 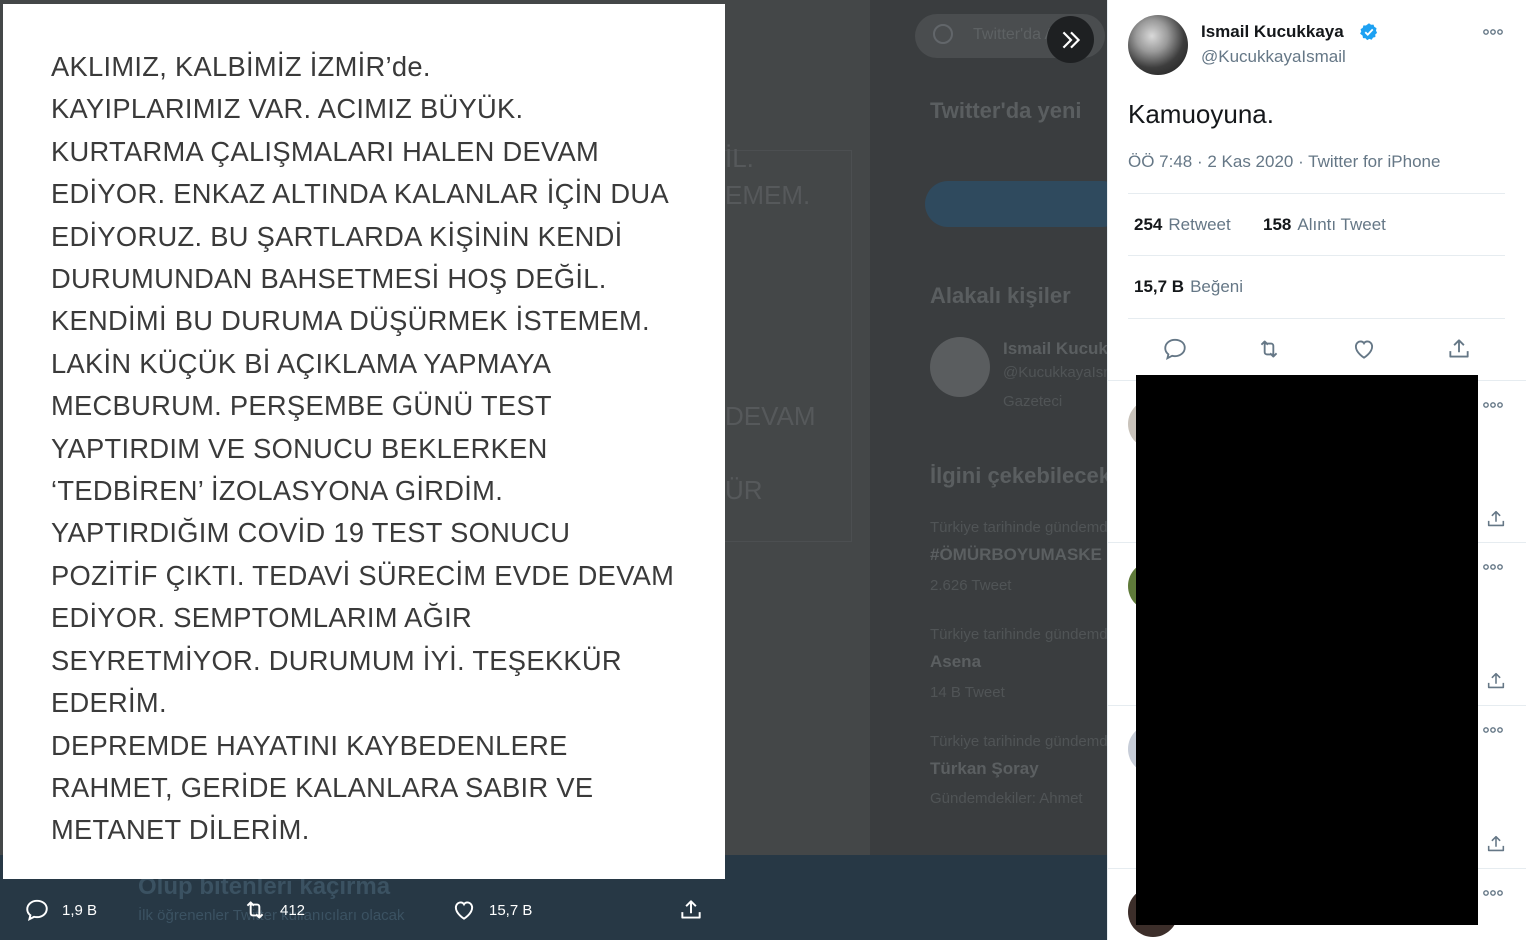 I want to click on background-related-name: Ismail Kucukkaya, so click(x=1055, y=348).